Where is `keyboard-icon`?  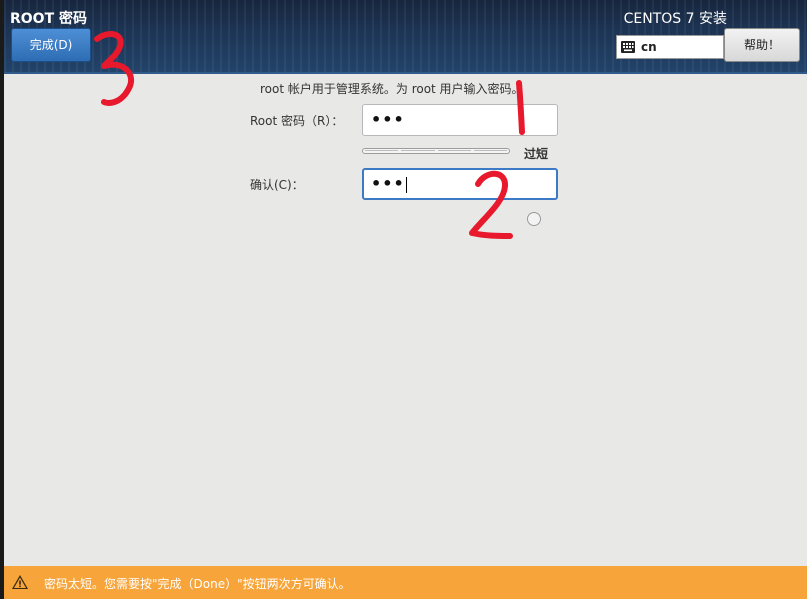
keyboard-icon is located at coordinates (628, 47).